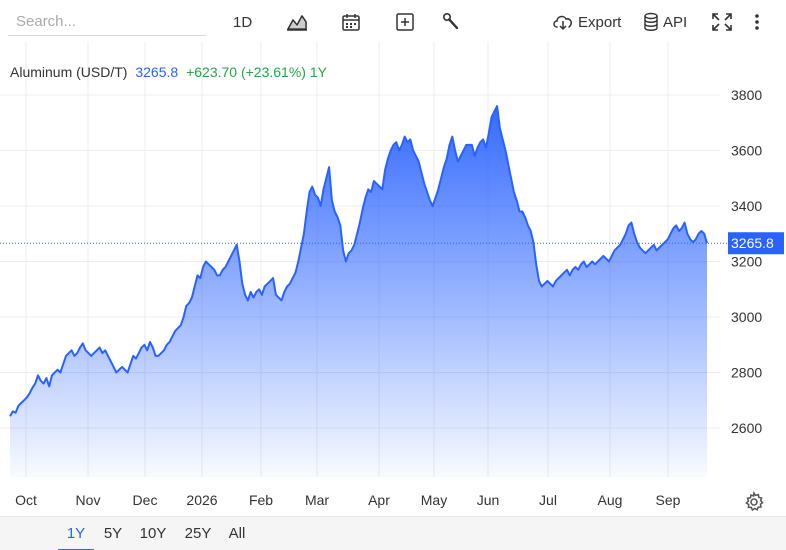  What do you see at coordinates (746, 317) in the screenshot?
I see `y-tick-label: 3000` at bounding box center [746, 317].